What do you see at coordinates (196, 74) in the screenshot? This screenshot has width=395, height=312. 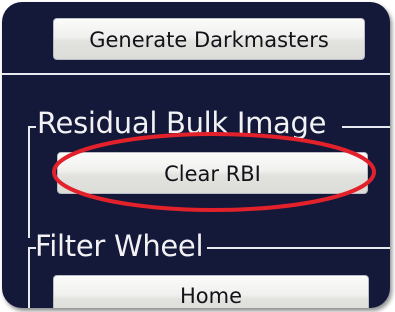 I see `divider-line` at bounding box center [196, 74].